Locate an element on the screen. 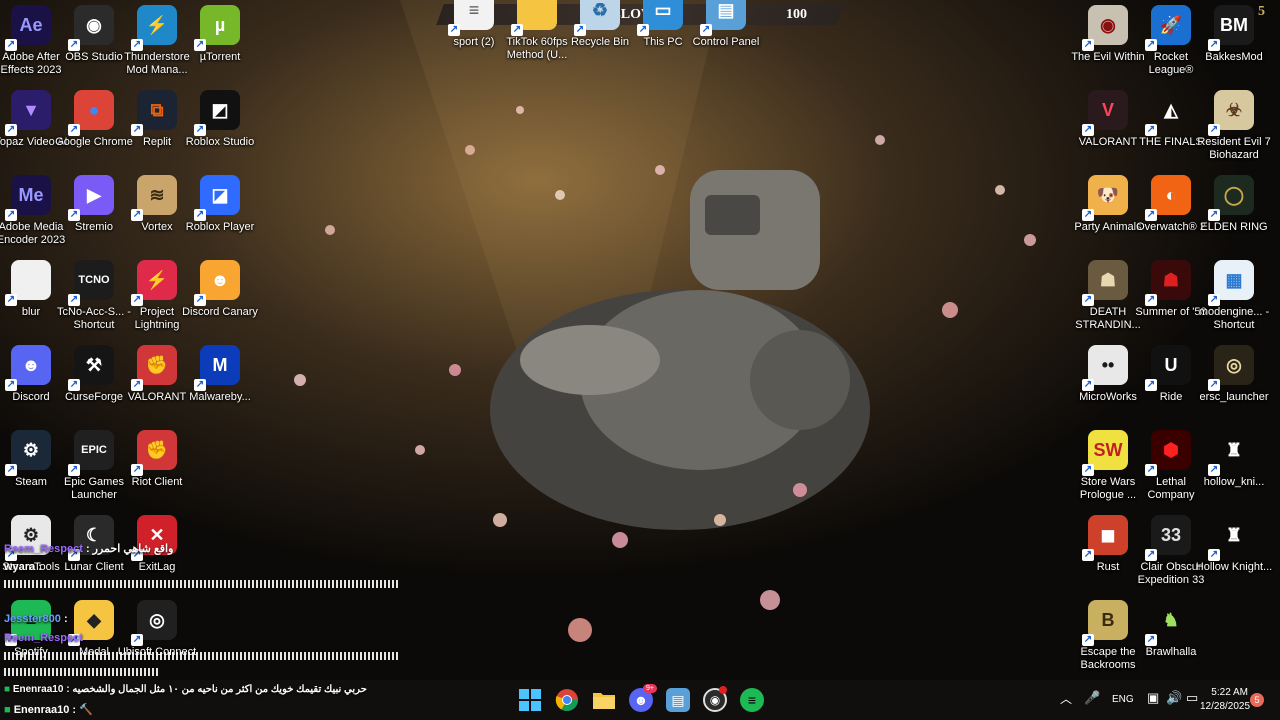  desktop-icon-roblox-player: ◪ ↗ Roblox Player is located at coordinates (220, 204).